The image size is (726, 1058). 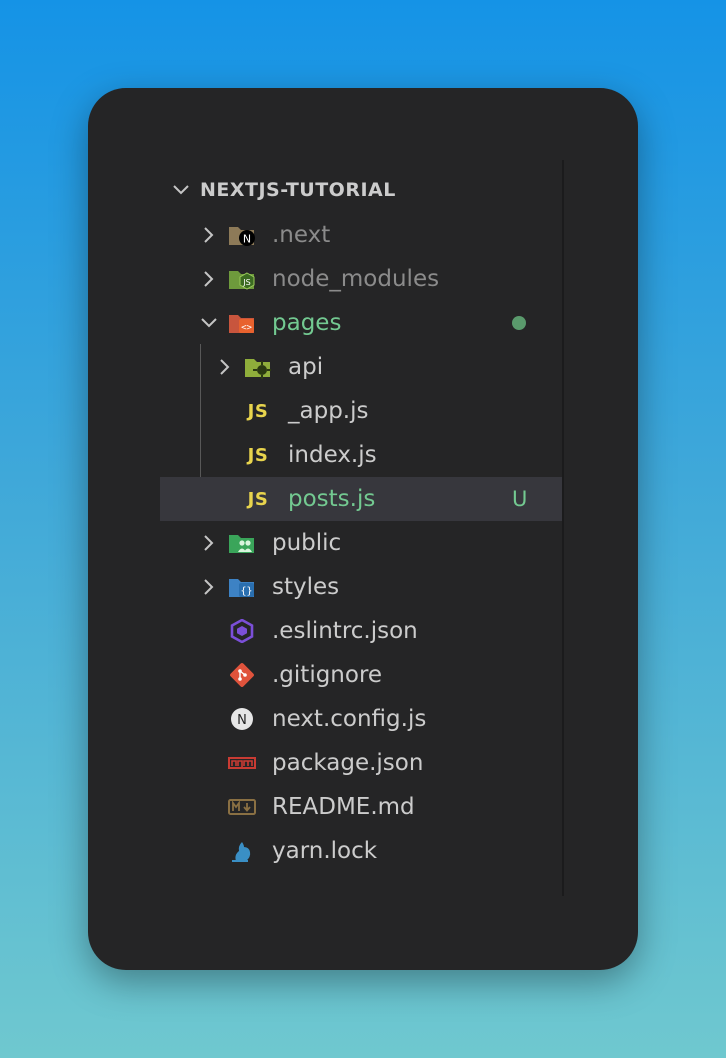 I want to click on tree-item-api-folder: api, so click(x=361, y=367).